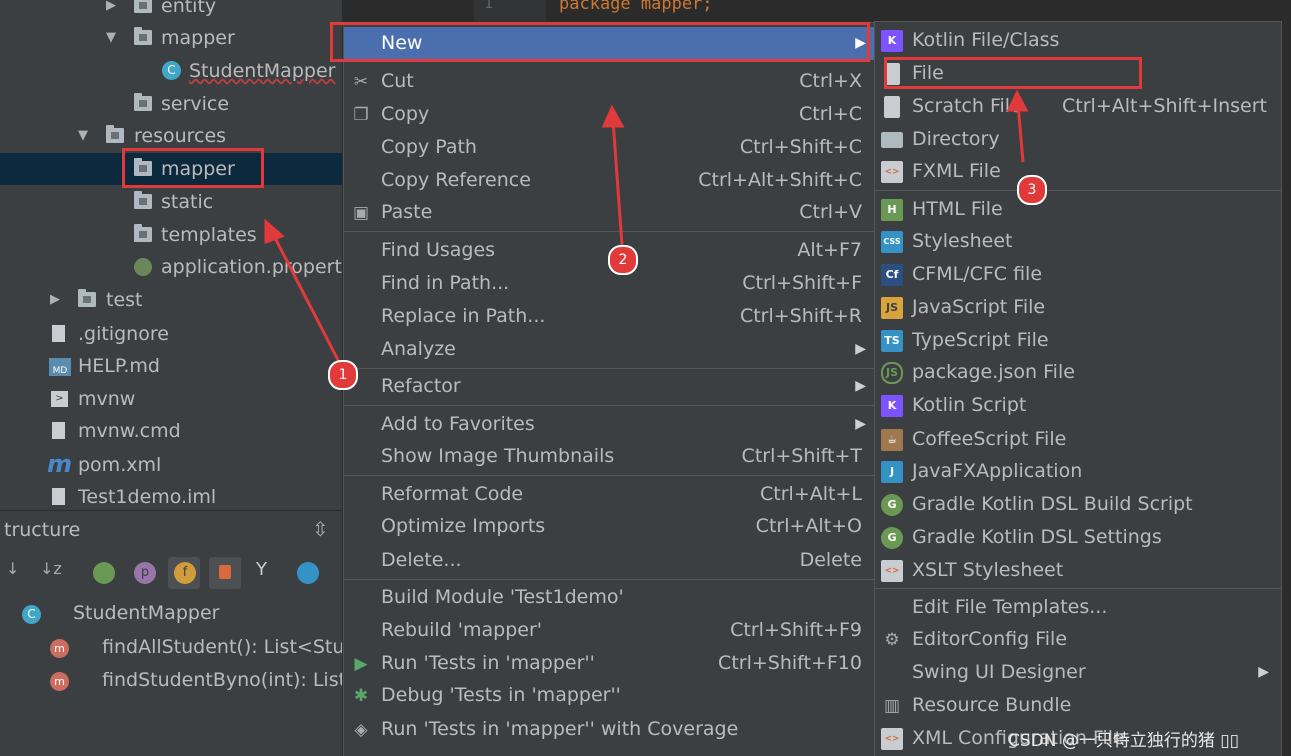 This screenshot has height=756, width=1291. Describe the element at coordinates (623, 260) in the screenshot. I see `annotation-badge-2: 2` at that location.